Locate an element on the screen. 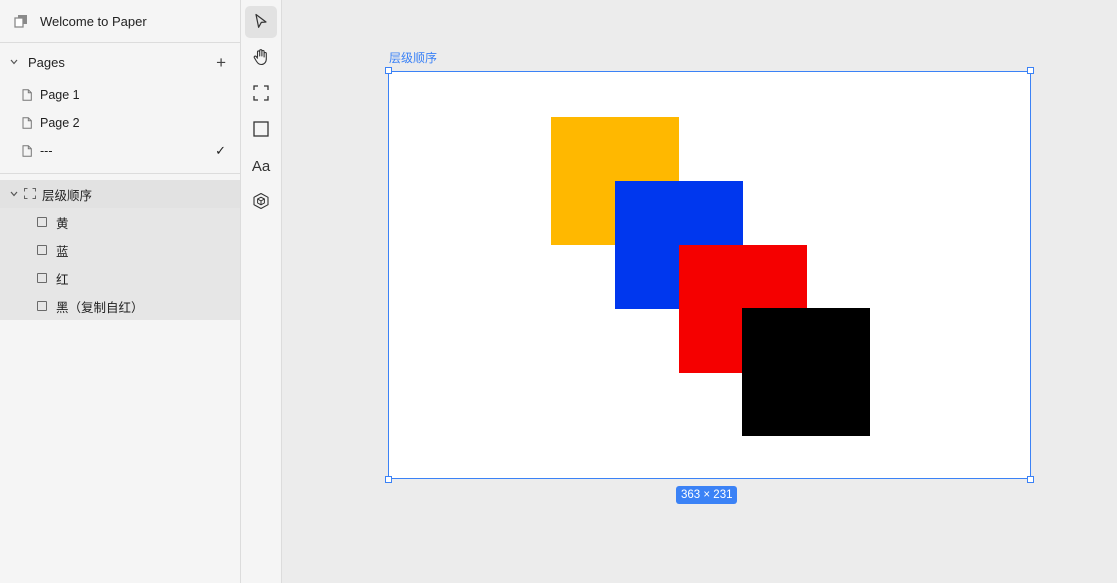 The image size is (1117, 583). frame-label: 层级顺序 is located at coordinates (413, 57).